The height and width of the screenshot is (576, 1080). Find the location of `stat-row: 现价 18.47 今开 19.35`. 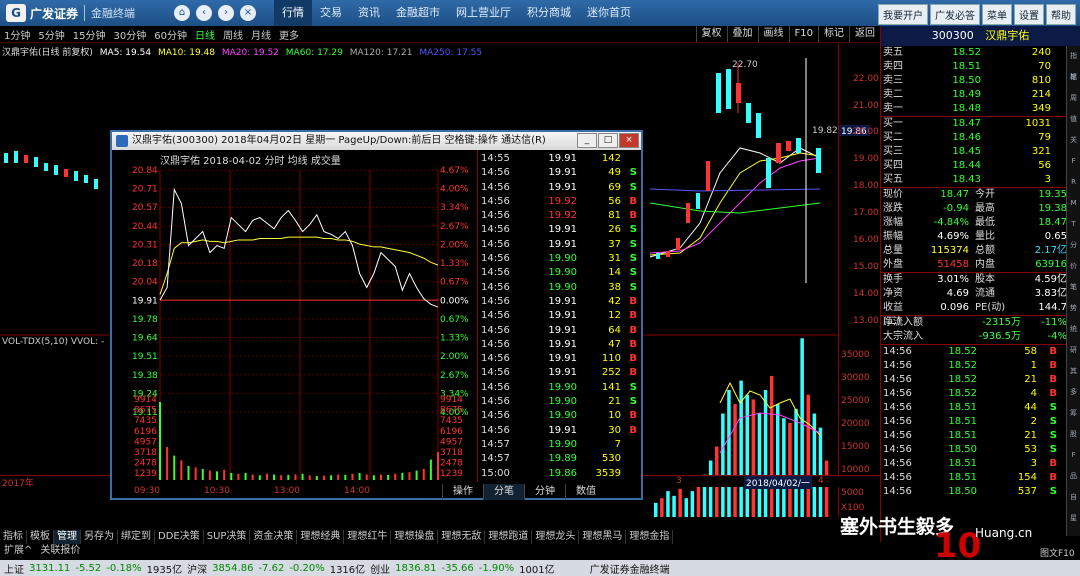

stat-row: 现价 18.47 今开 19.35 is located at coordinates (980, 195).